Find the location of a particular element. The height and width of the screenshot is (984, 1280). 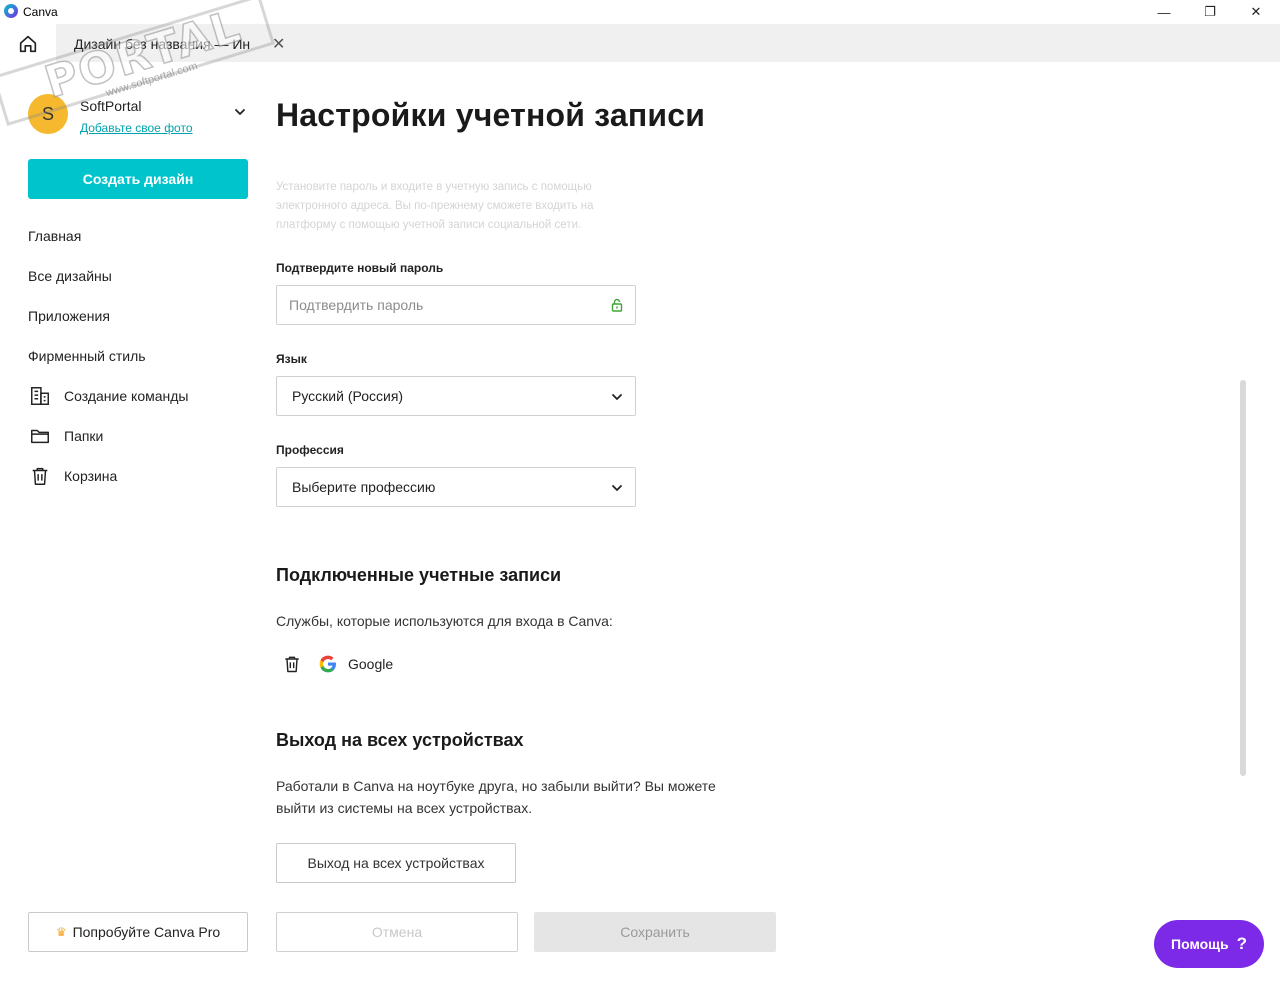

sidebar-item-home: Главная is located at coordinates (143, 236).